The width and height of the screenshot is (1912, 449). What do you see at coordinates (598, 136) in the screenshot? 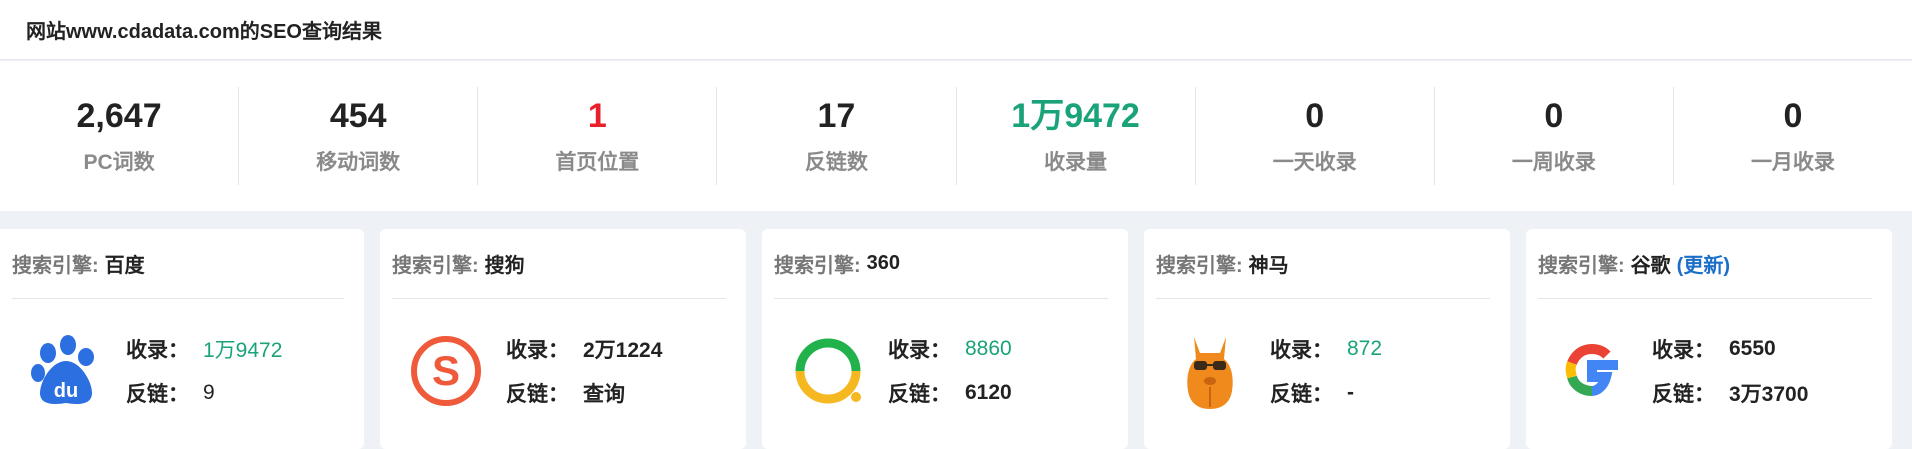
I see `stat-home-position: 1 首页位置` at bounding box center [598, 136].